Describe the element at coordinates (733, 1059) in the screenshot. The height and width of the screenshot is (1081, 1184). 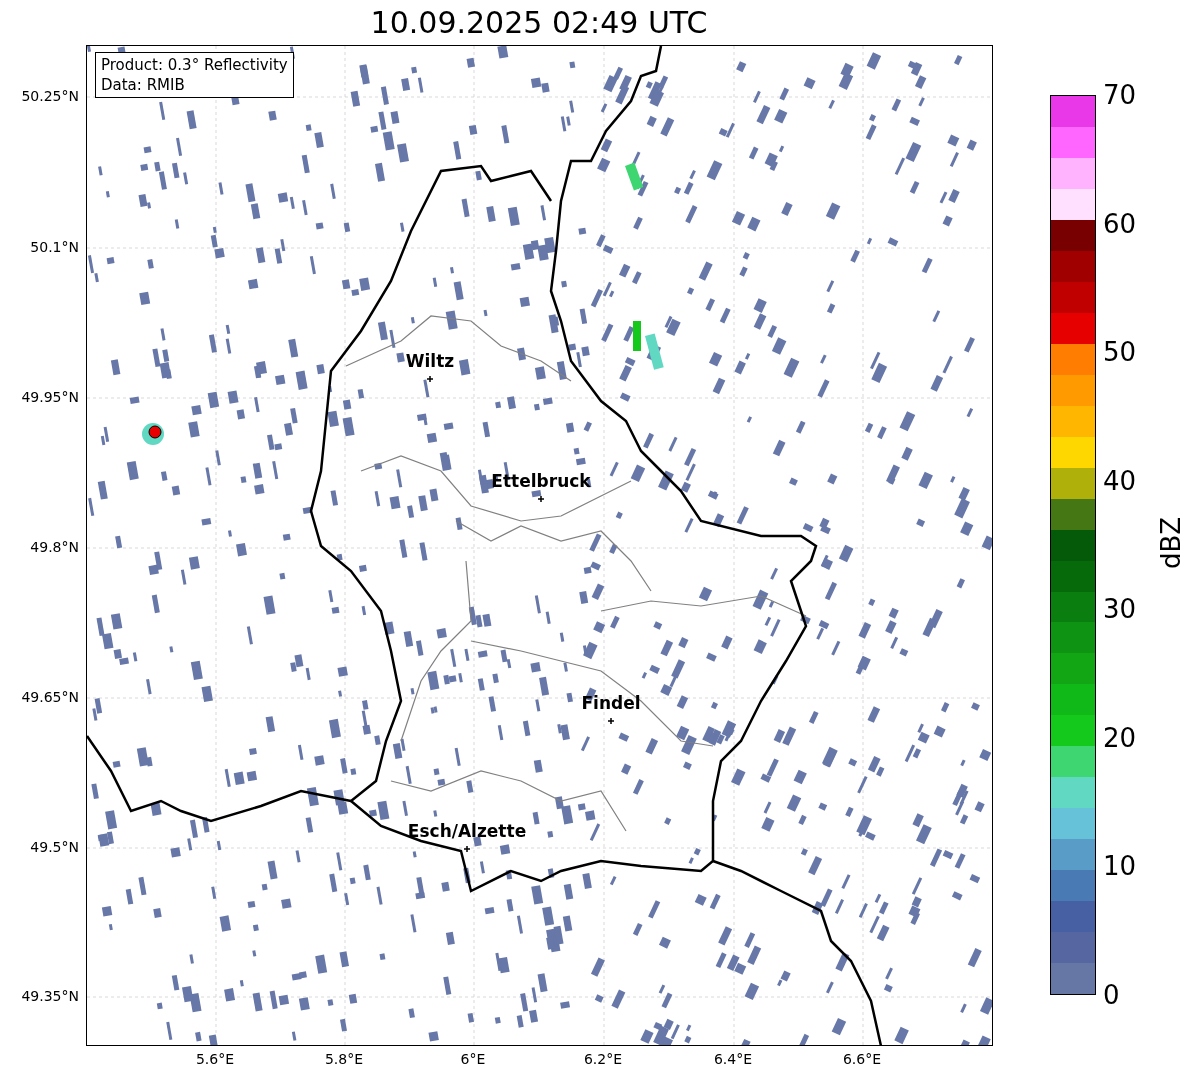
I see `longitude-label: 6.4°E` at that location.